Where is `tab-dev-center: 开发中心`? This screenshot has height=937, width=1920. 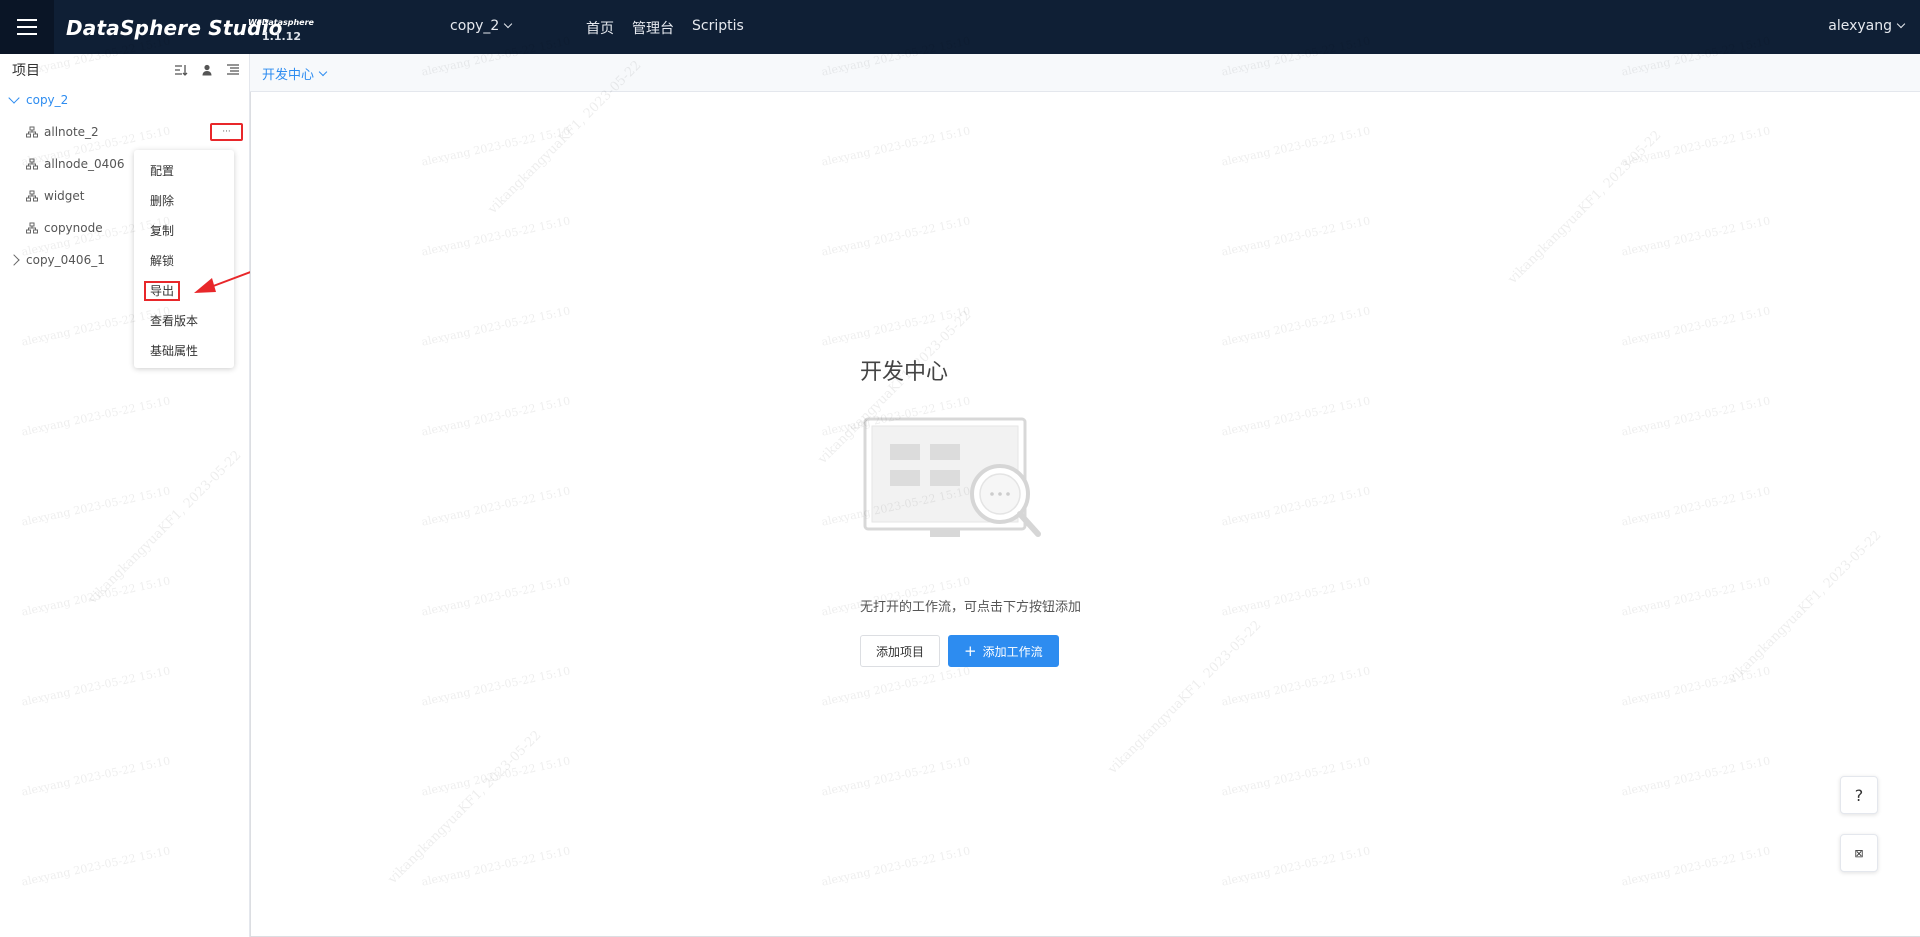
tab-dev-center: 开发中心 is located at coordinates (295, 73).